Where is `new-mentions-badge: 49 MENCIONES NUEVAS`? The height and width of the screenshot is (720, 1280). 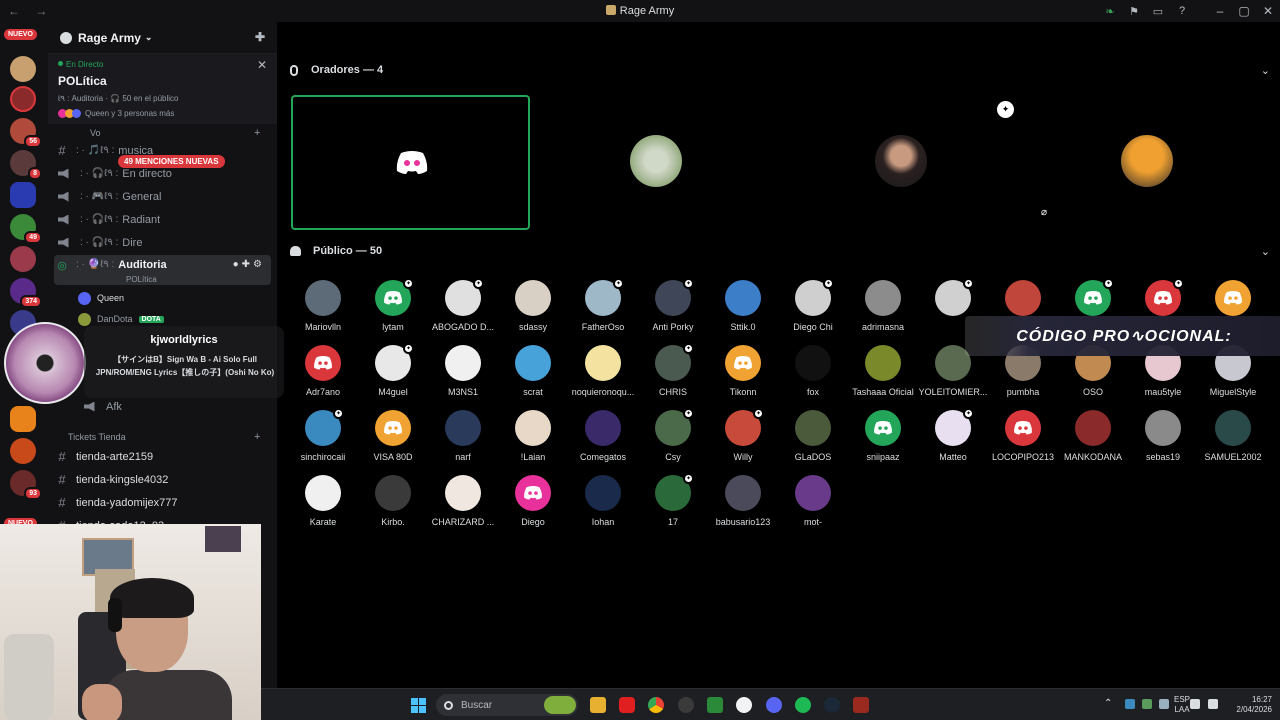
new-mentions-badge: 49 MENCIONES NUEVAS is located at coordinates (171, 161).